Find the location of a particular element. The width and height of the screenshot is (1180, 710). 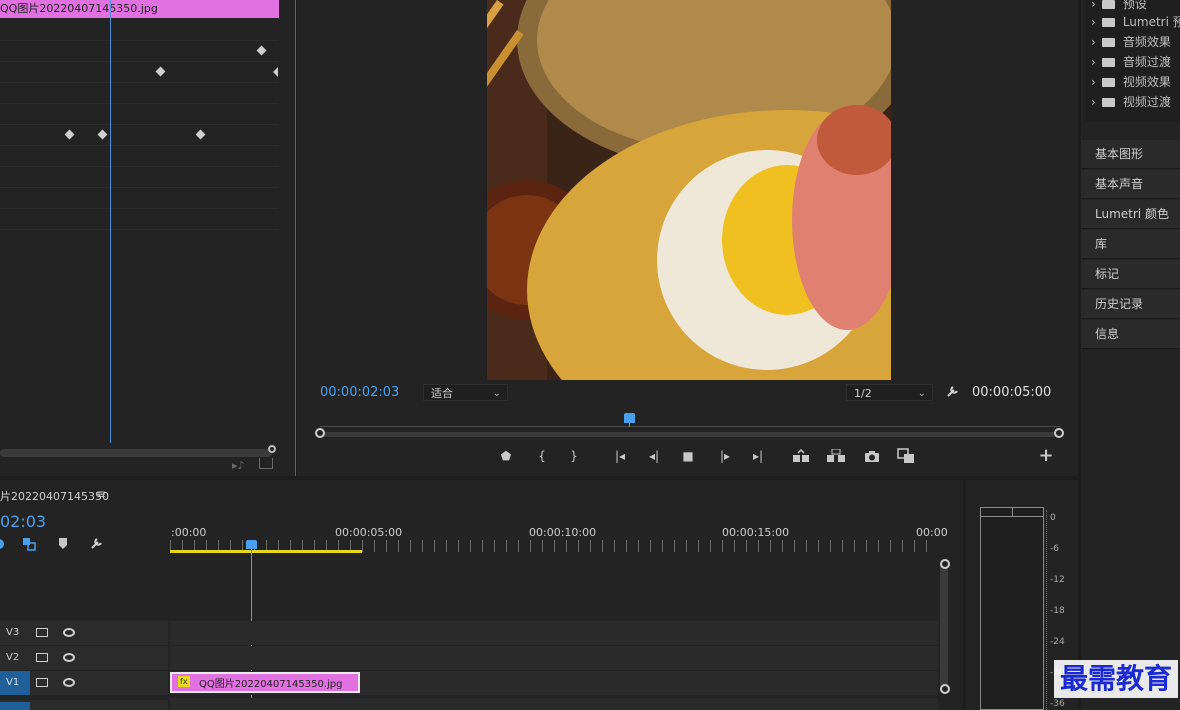

effects-tree-item: › 音频过渡 is located at coordinates (1131, 61).